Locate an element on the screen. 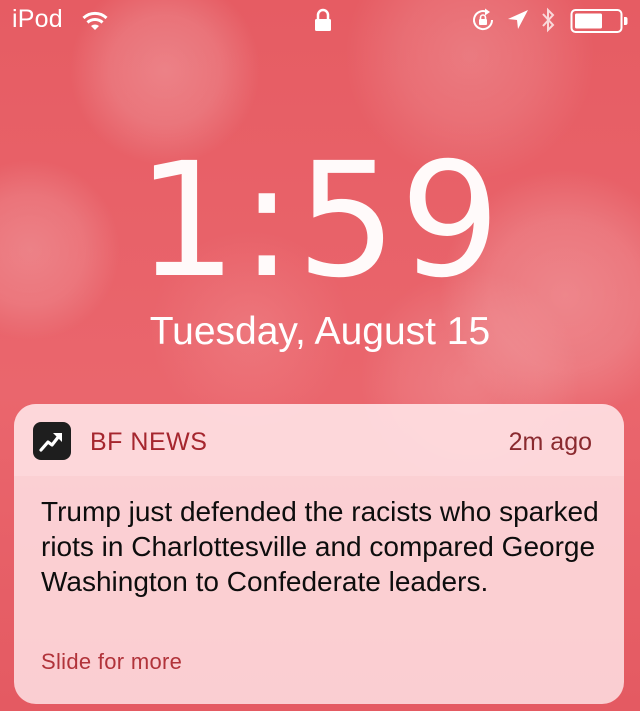 This screenshot has width=640, height=711. rotation-lock-icon is located at coordinates (483, 19).